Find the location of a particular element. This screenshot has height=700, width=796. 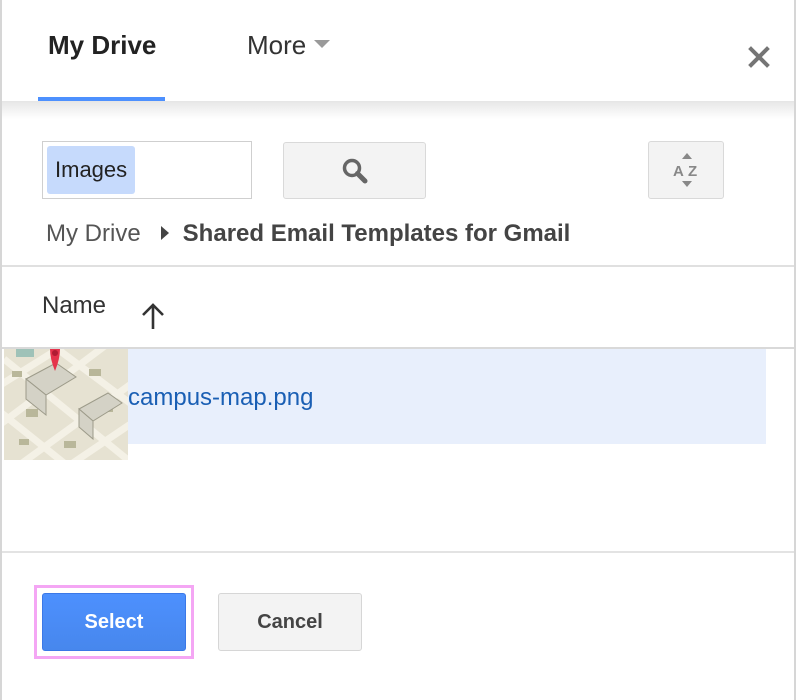

map-thumbnail-image is located at coordinates (66, 404).